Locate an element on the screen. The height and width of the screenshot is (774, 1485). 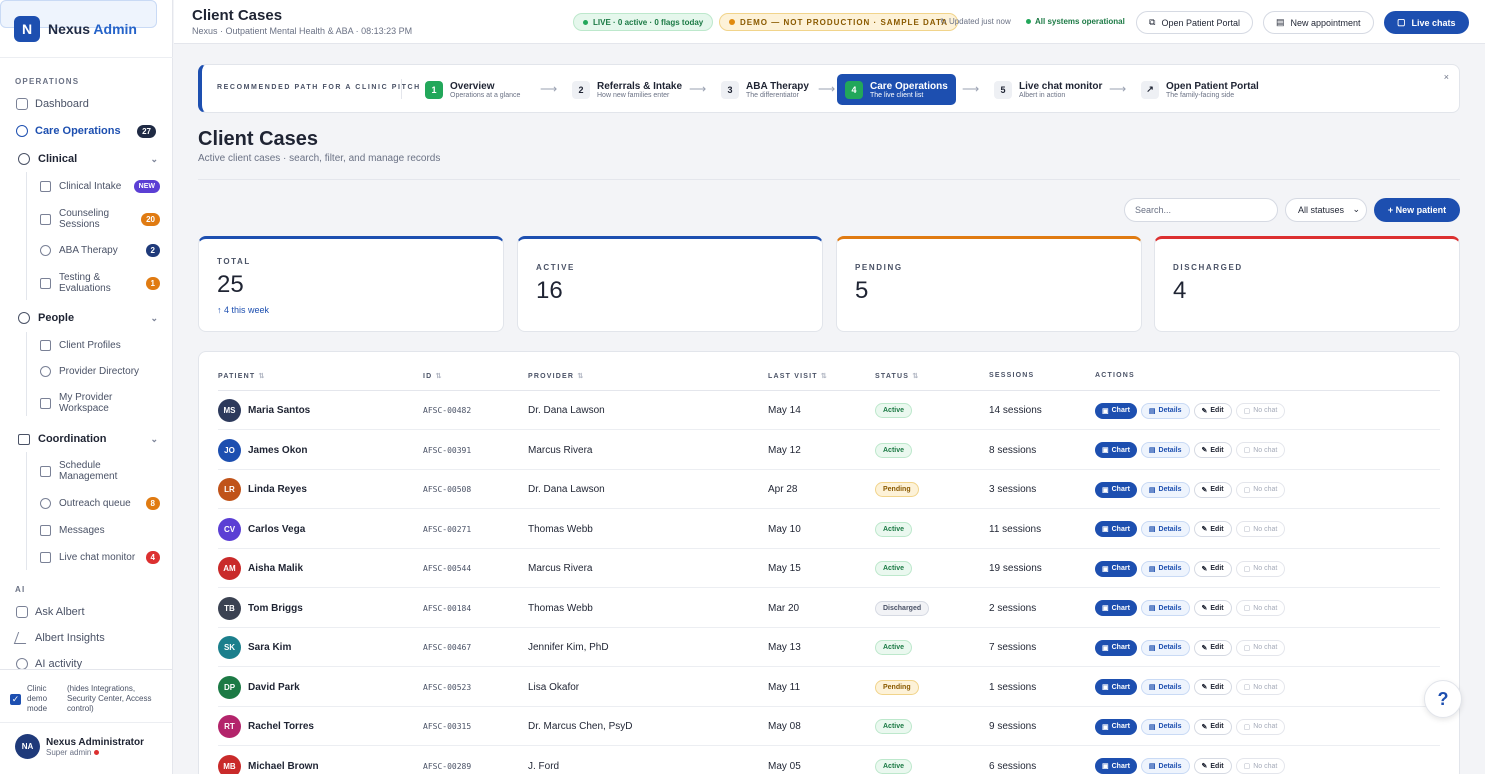
sidebar-item-outreach-queue: Outreach queue 8 is located at coordinates (100, 503).